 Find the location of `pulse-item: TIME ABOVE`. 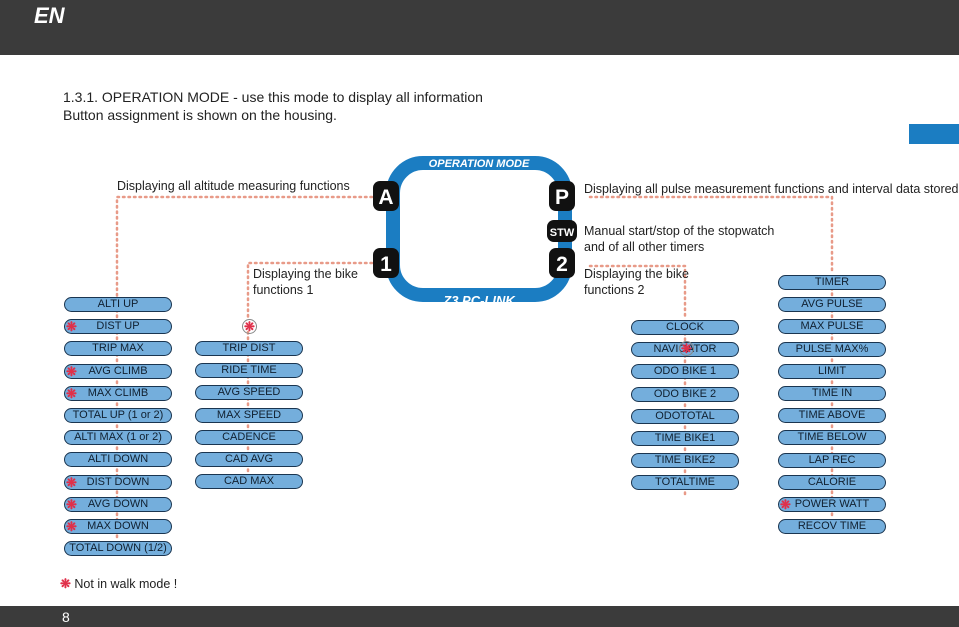

pulse-item: TIME ABOVE is located at coordinates (832, 416).